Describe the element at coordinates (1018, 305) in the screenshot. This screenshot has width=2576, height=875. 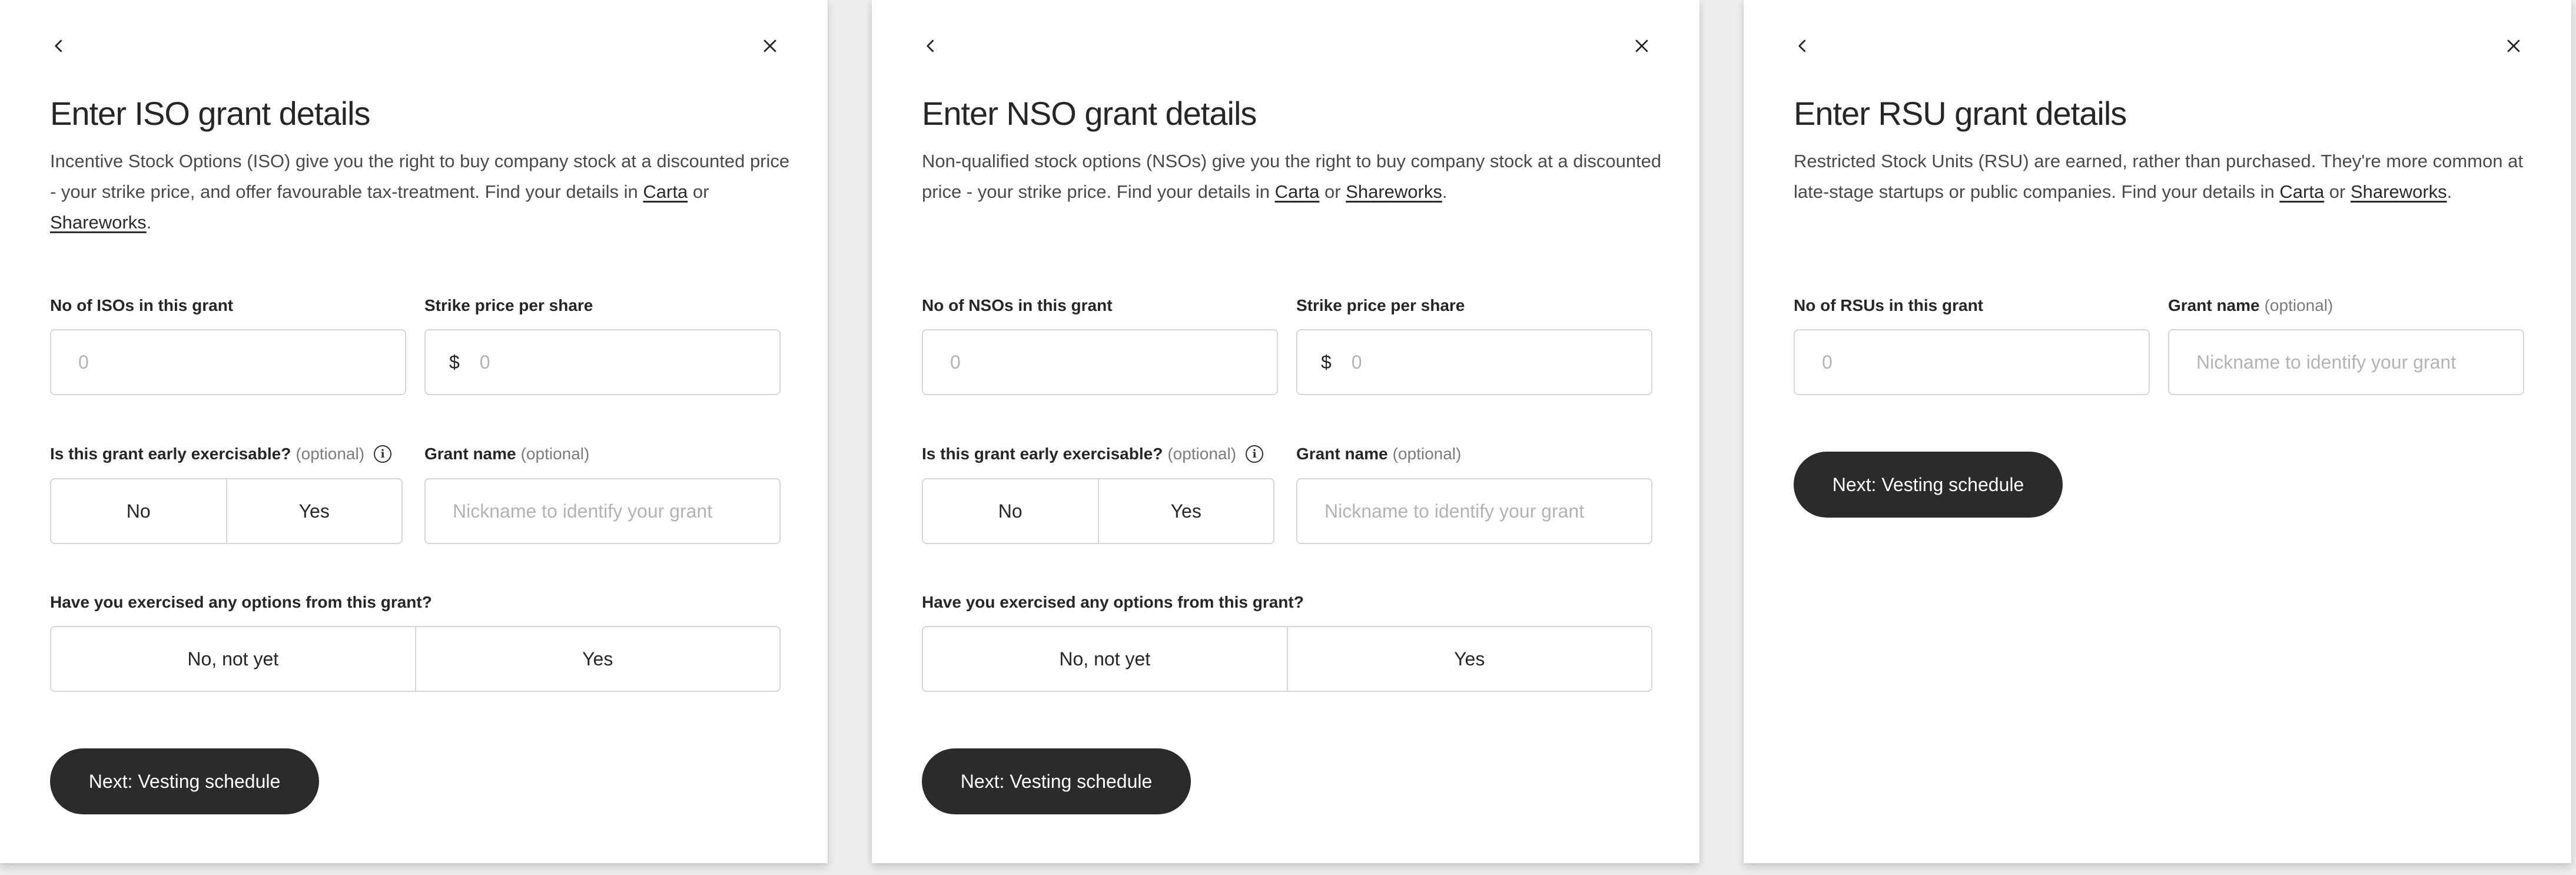
I see `nso-count-label: No of NSOs in this grant` at that location.